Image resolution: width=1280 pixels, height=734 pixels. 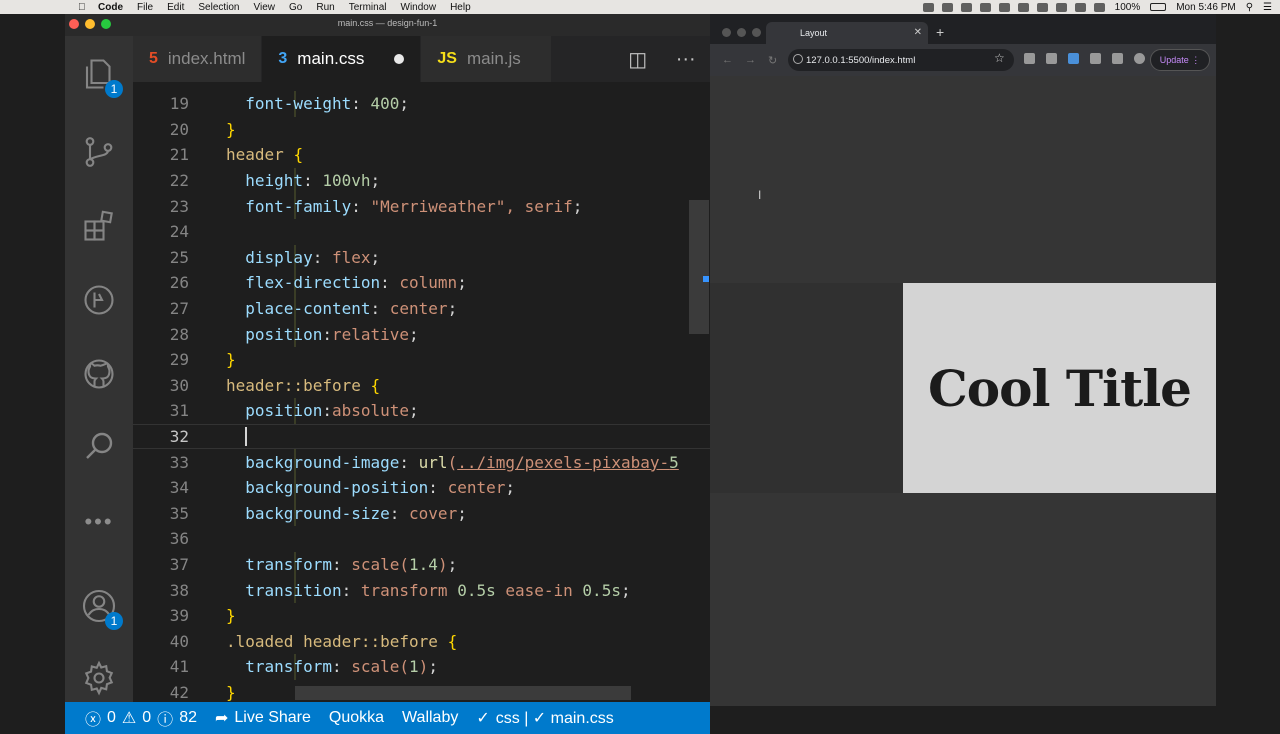 I want to click on close-window-button, so click(x=726, y=32).